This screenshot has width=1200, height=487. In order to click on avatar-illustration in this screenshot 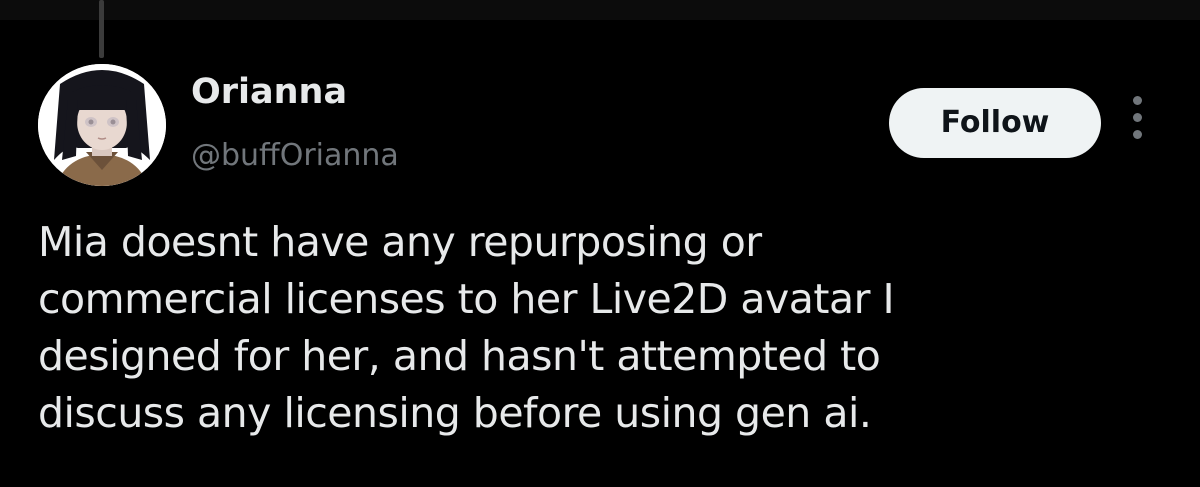, I will do `click(102, 125)`.